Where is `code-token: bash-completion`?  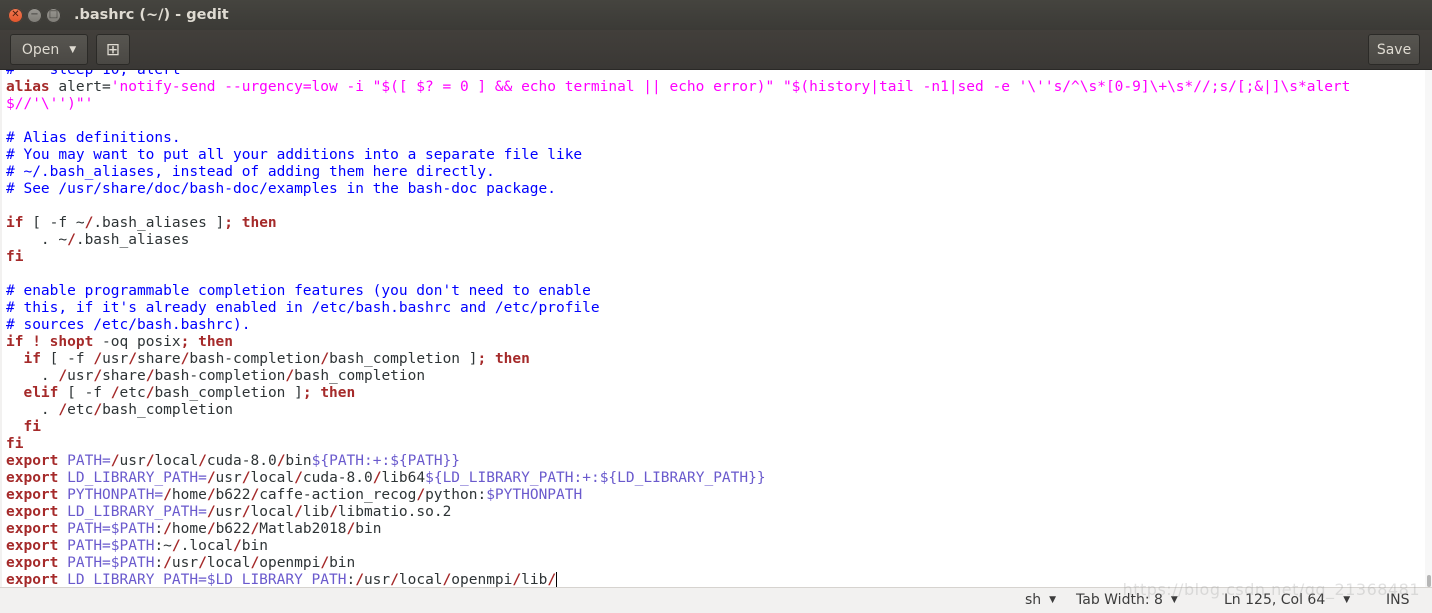
code-token: bash-completion is located at coordinates (220, 376).